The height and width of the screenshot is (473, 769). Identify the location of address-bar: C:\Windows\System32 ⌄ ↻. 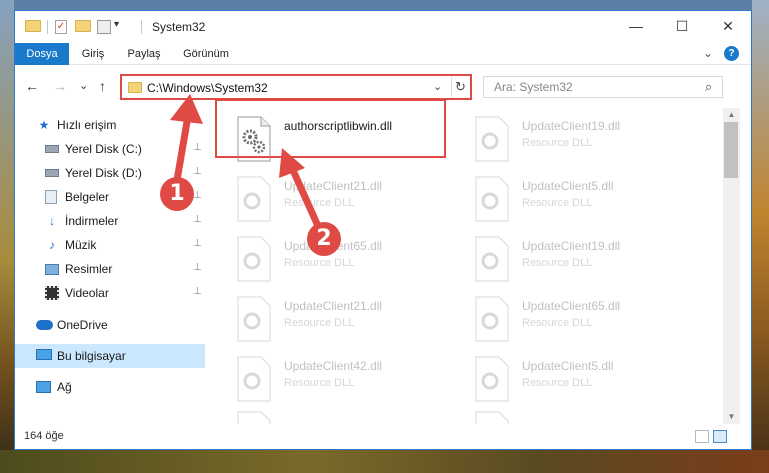
(296, 87).